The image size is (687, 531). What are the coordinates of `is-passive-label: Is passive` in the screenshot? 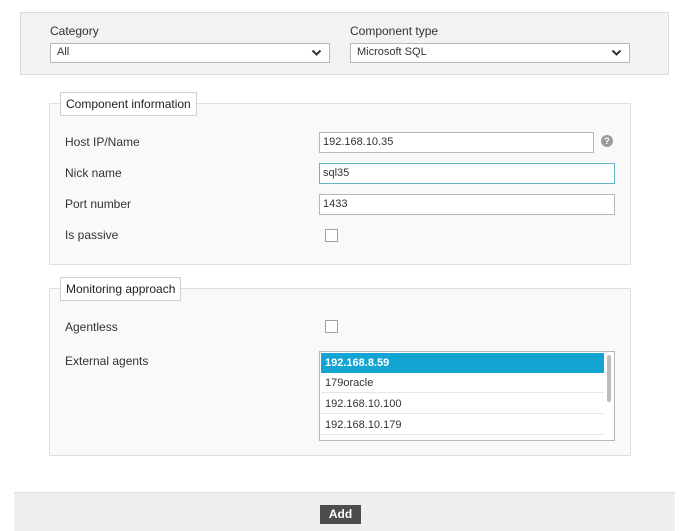 It's located at (92, 235).